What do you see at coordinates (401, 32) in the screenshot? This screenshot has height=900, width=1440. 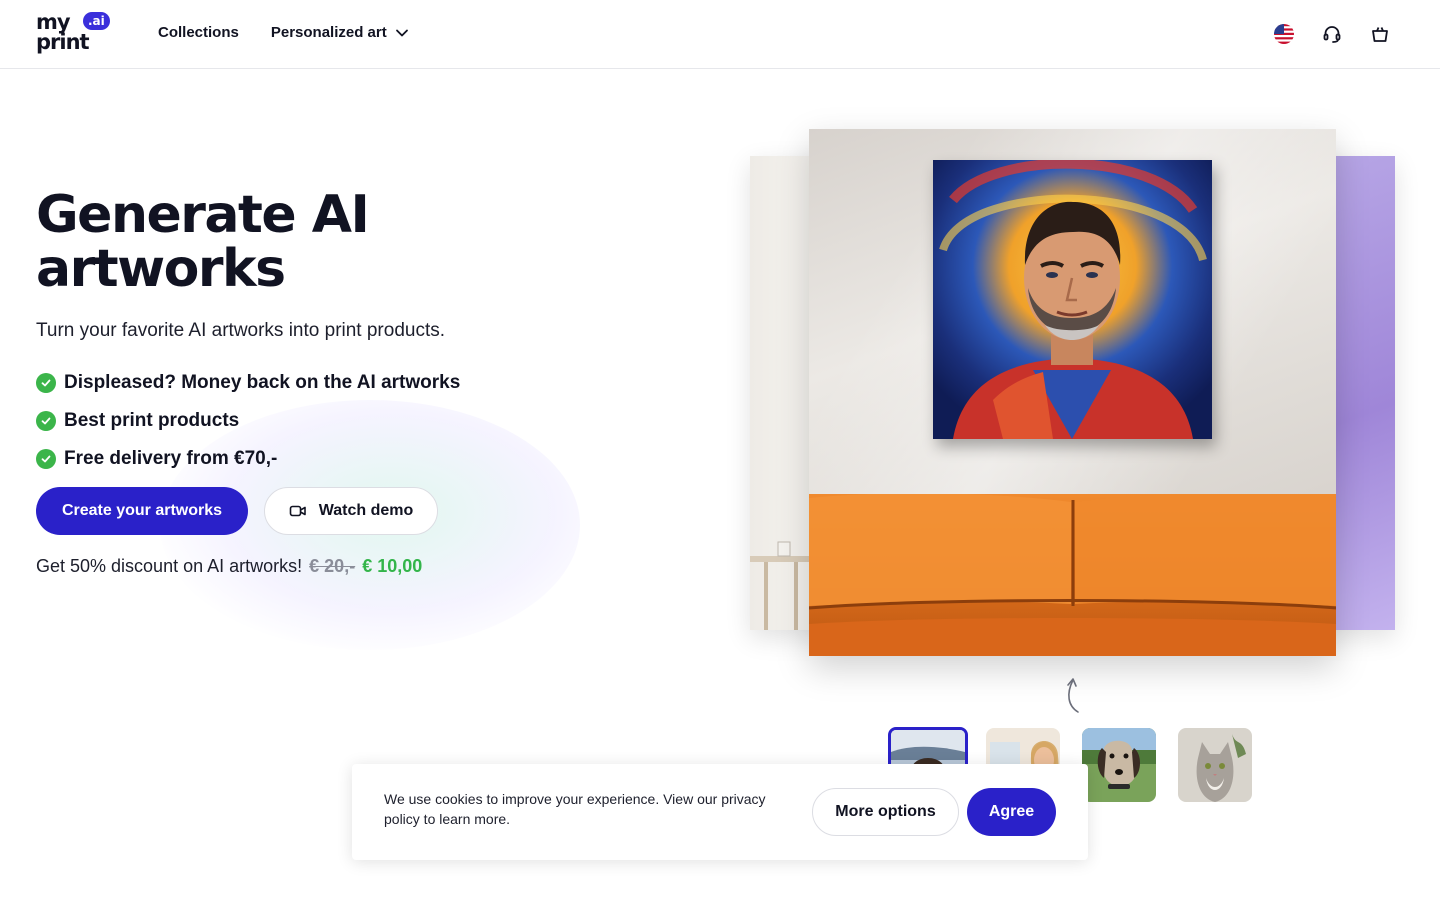 I see `chevron-down-icon` at bounding box center [401, 32].